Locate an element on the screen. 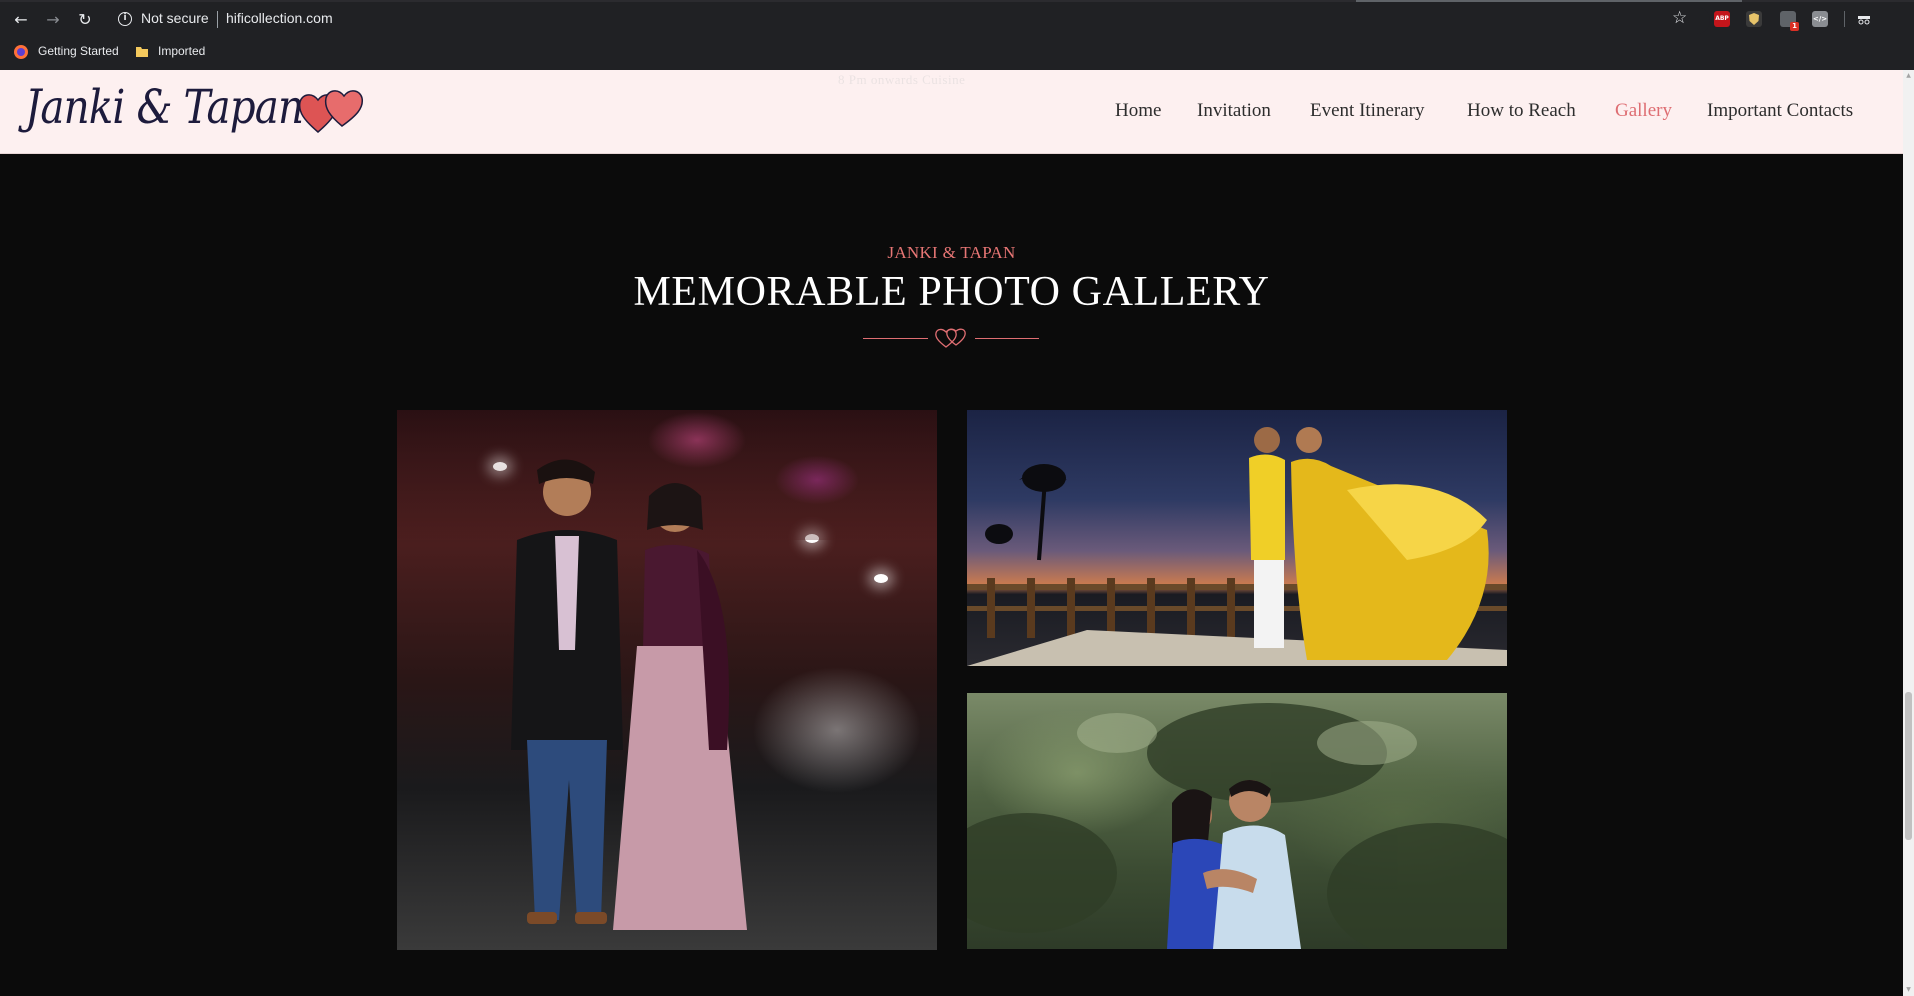 The image size is (1914, 996). nav-event-itinerary: Event Itinerary is located at coordinates (1367, 111).